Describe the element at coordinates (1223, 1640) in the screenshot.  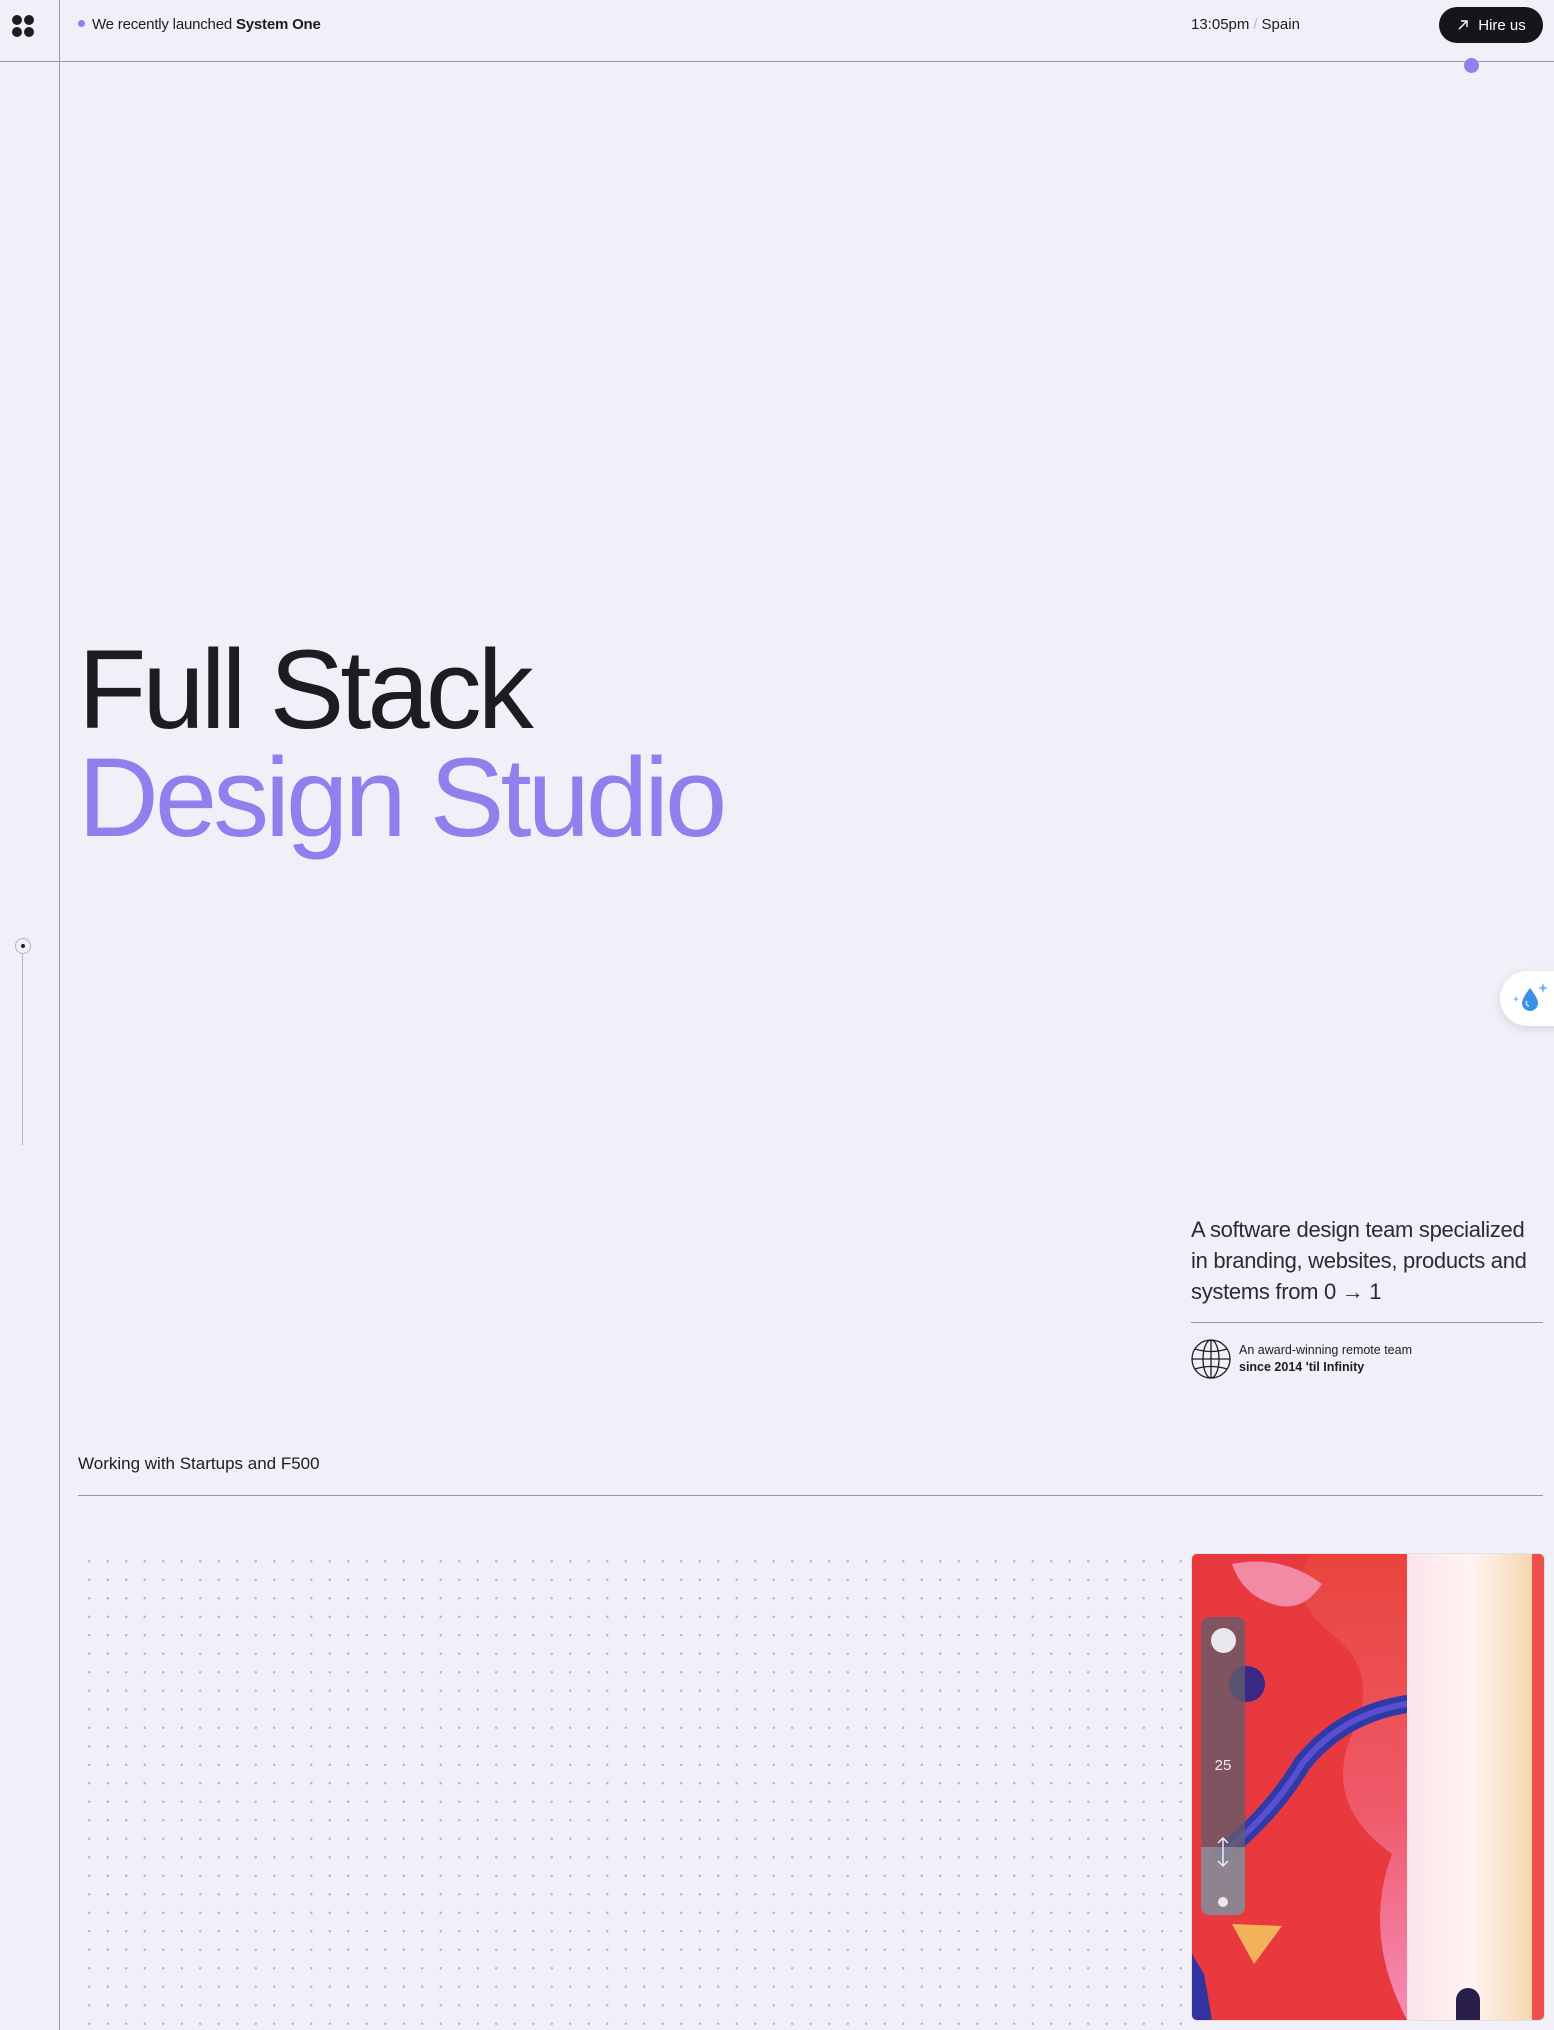
I see `slider-handle` at that location.